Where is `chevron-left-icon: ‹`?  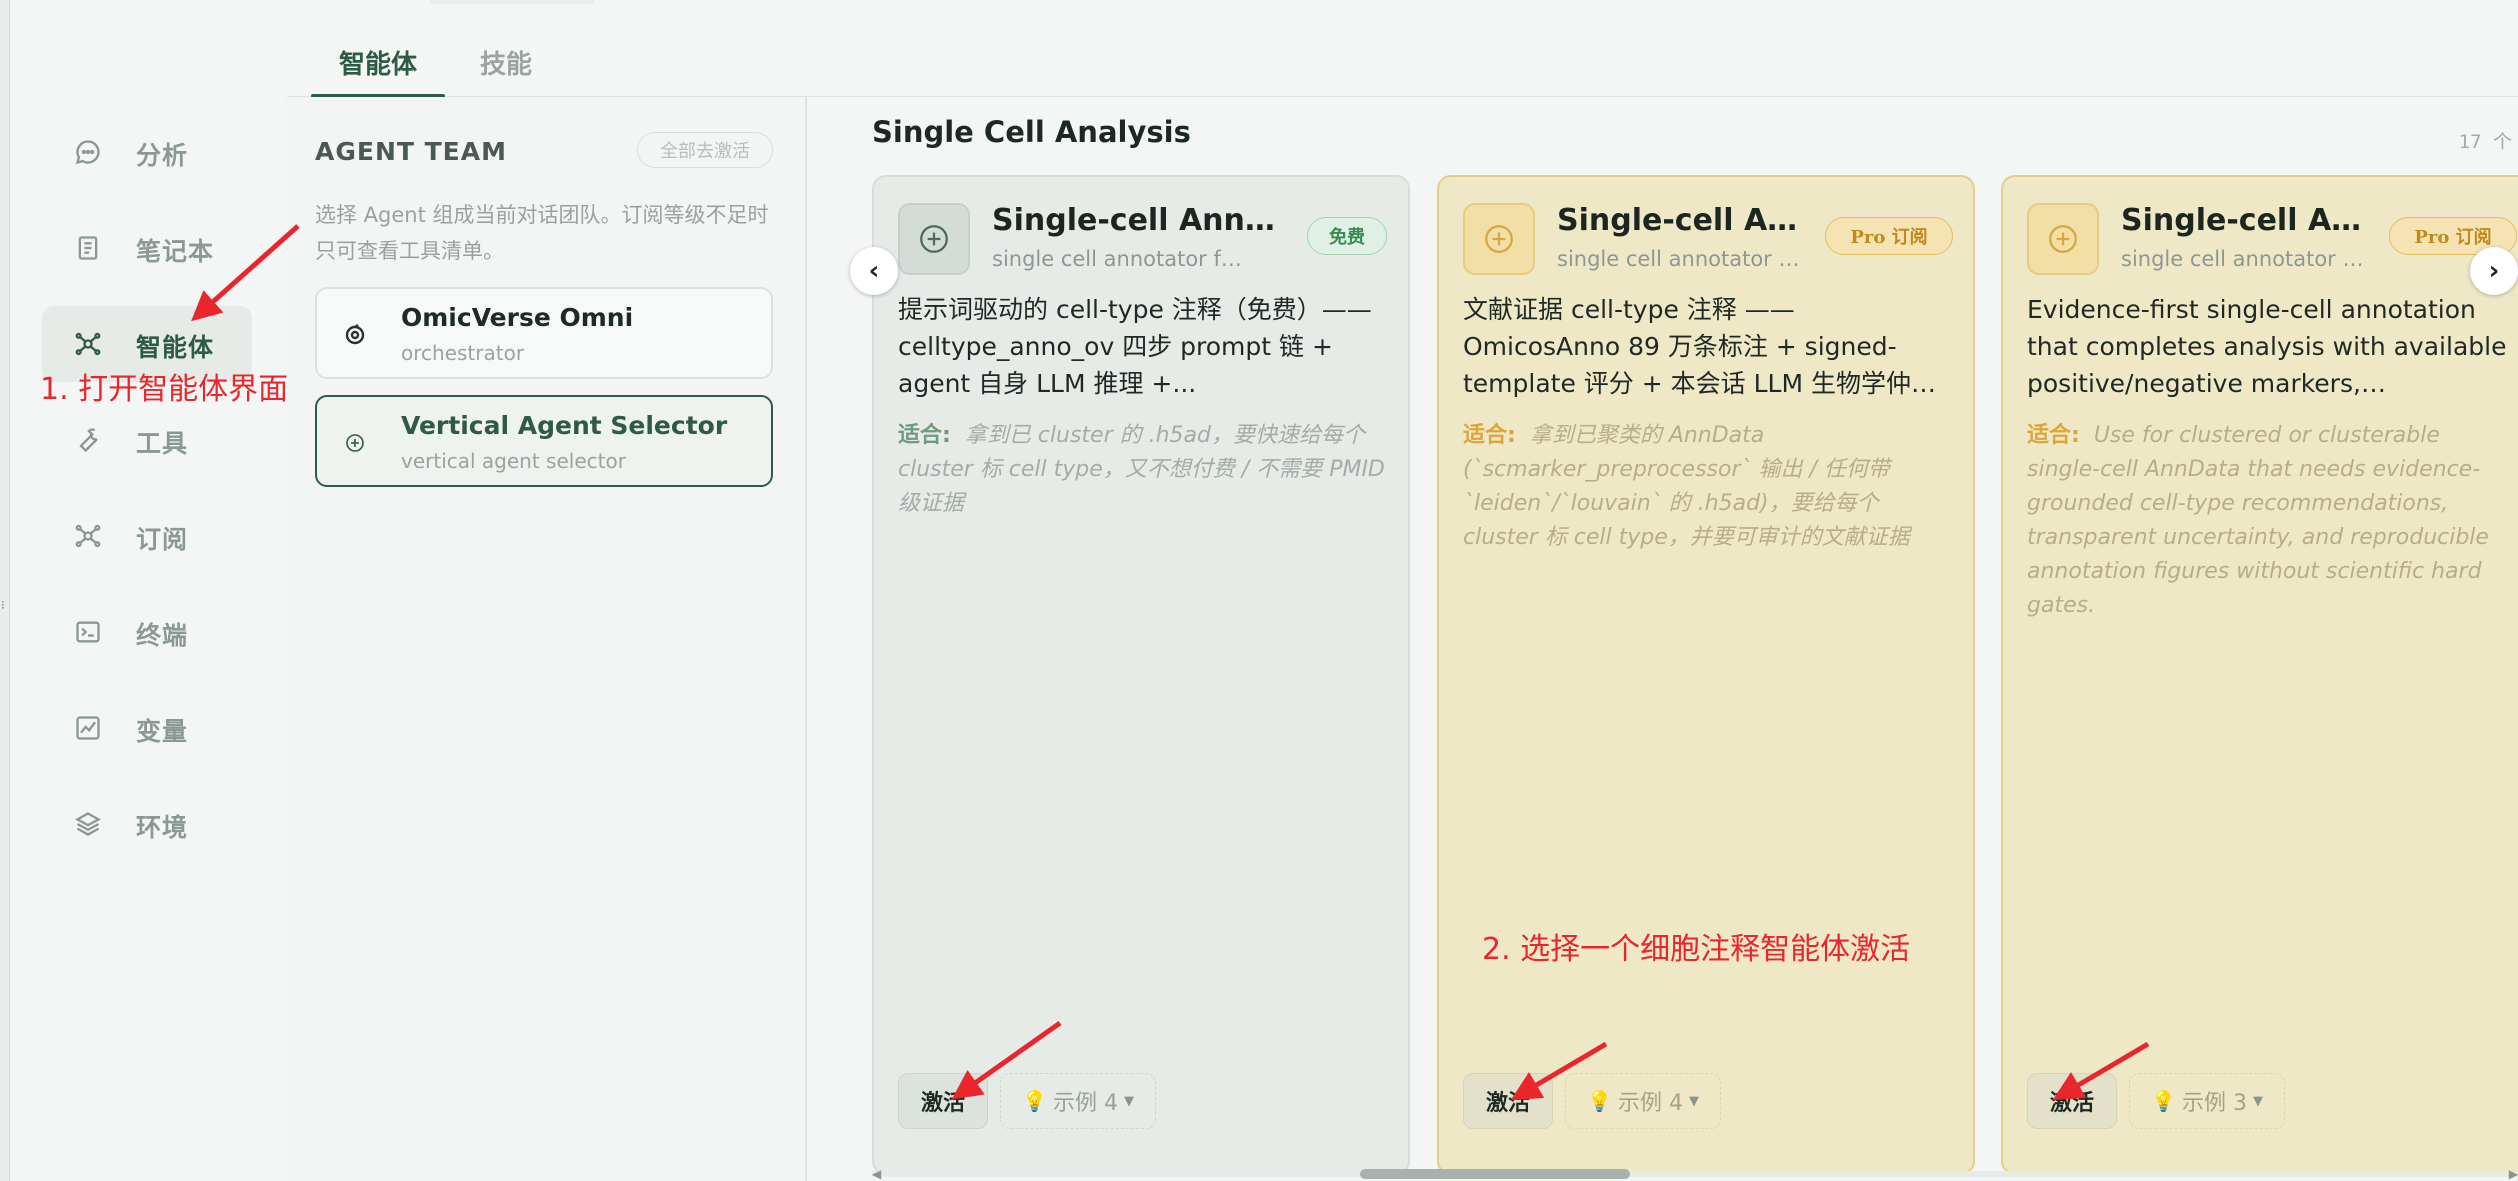 chevron-left-icon: ‹ is located at coordinates (874, 271).